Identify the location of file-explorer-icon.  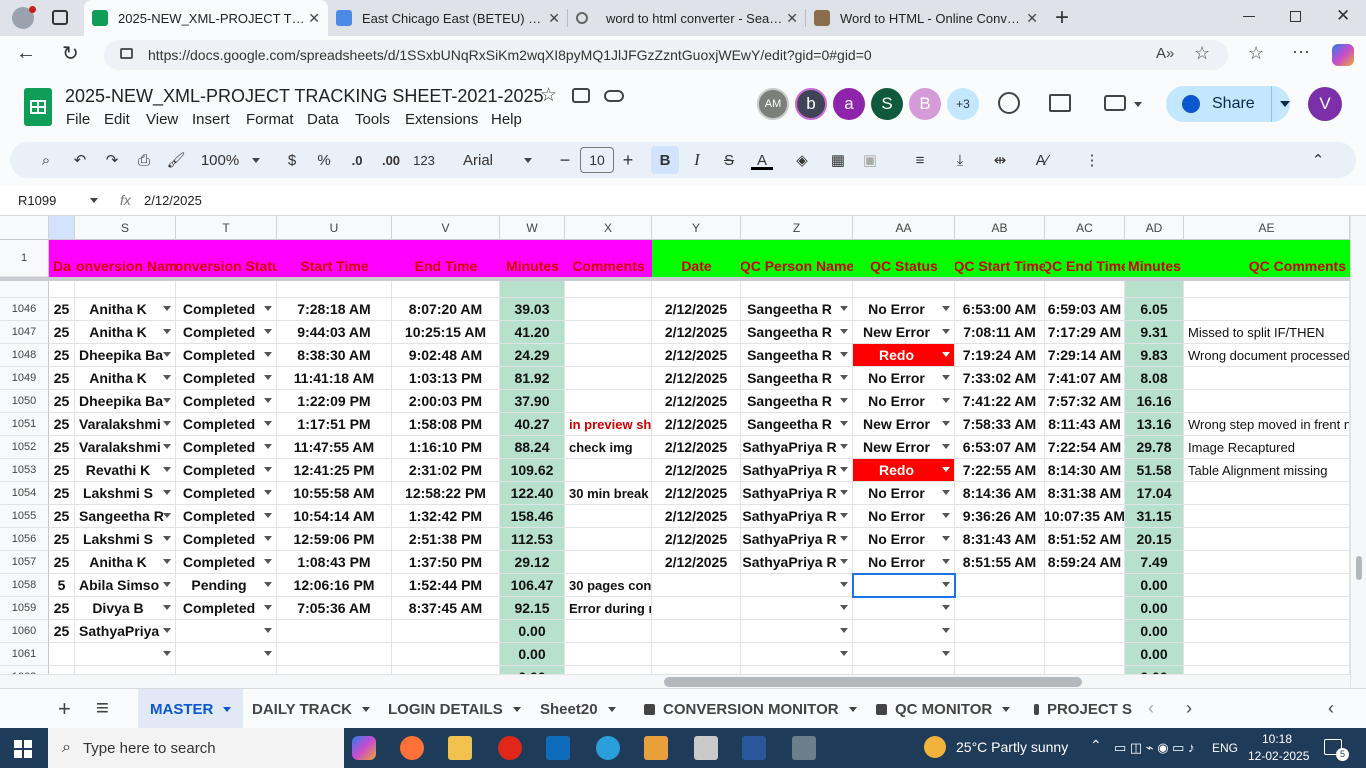
(460, 748).